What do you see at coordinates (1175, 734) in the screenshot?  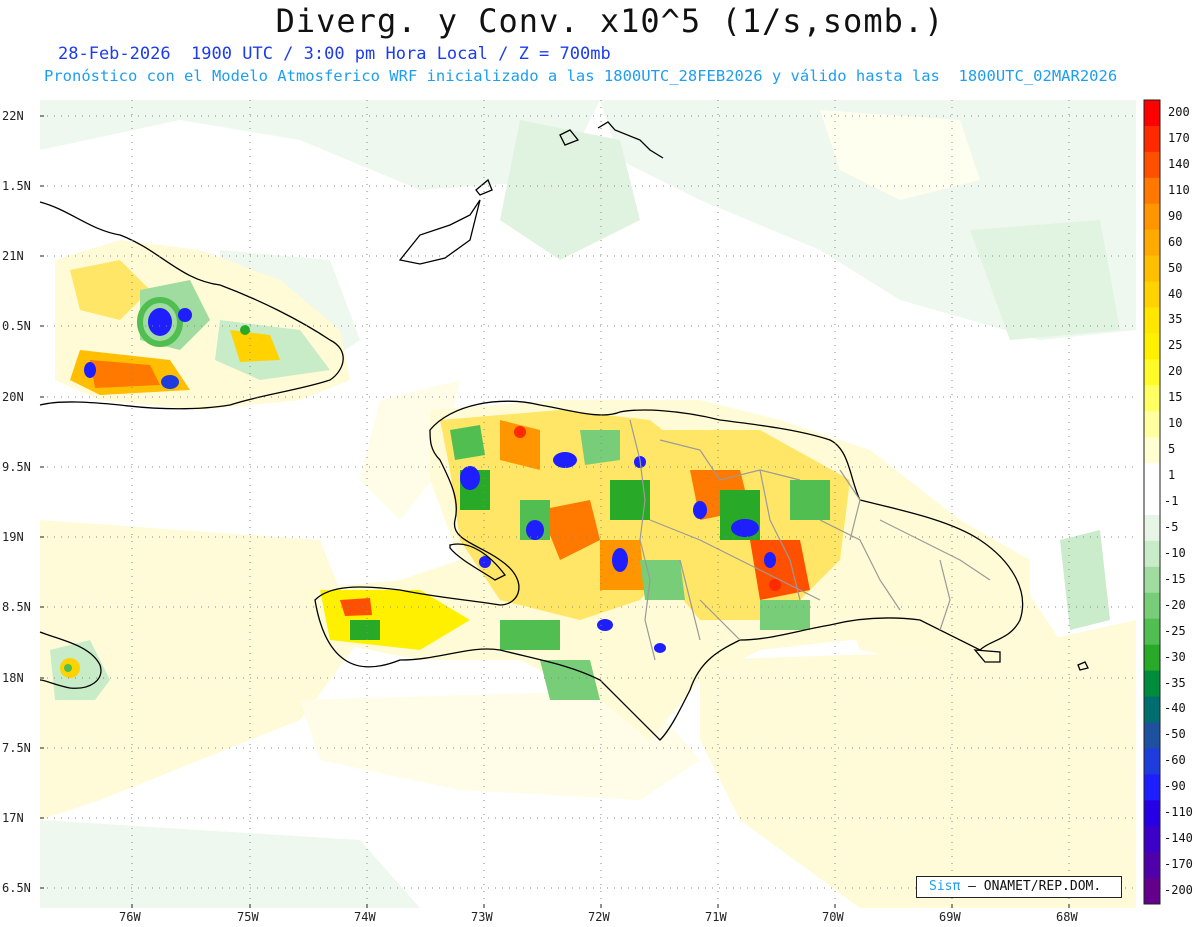 I see `colorbar-label: -50` at bounding box center [1175, 734].